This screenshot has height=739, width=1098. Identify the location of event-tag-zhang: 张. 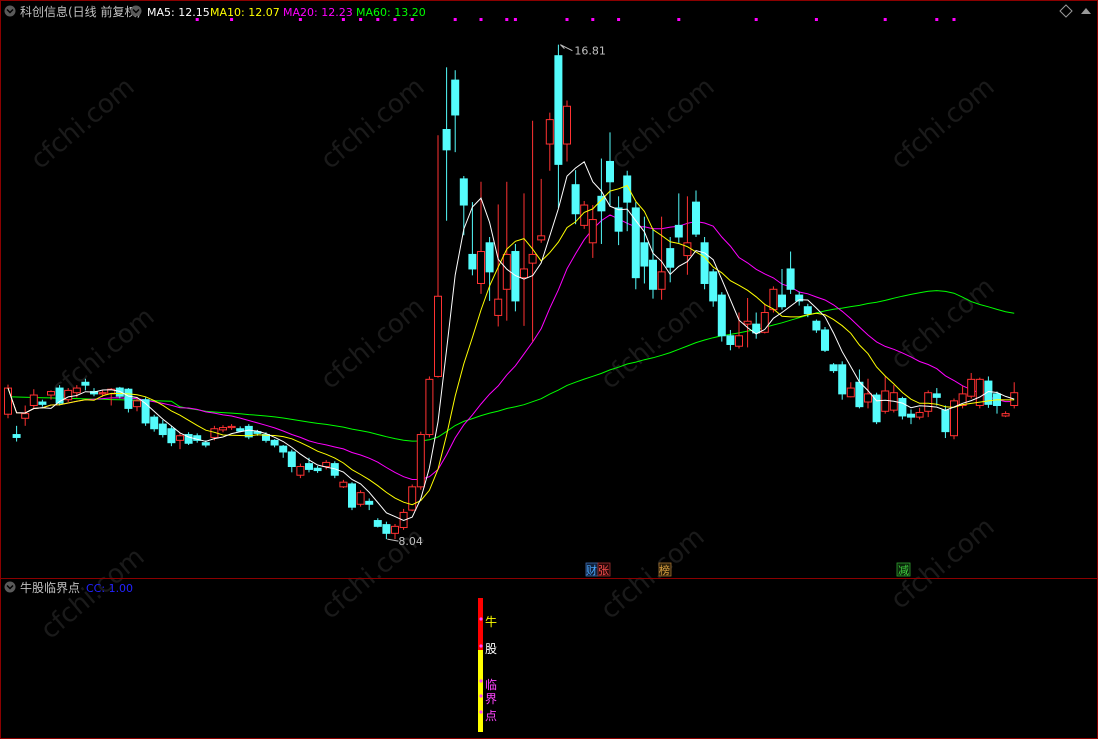
(603, 570).